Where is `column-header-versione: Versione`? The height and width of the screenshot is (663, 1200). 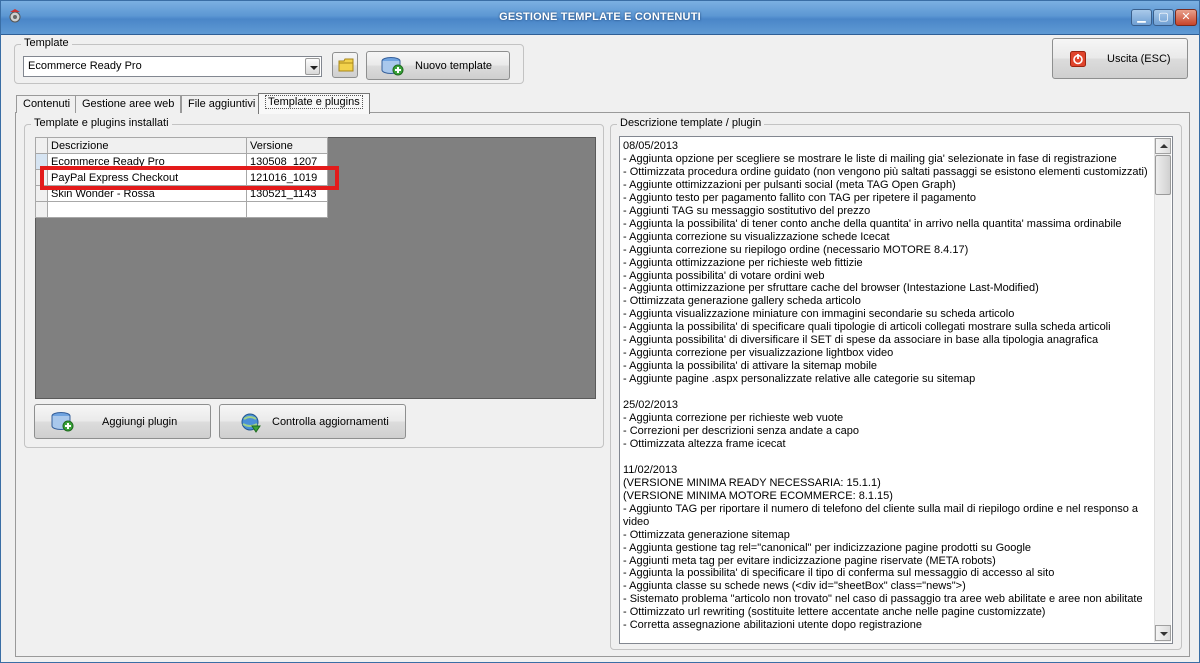
column-header-versione: Versione is located at coordinates (287, 145).